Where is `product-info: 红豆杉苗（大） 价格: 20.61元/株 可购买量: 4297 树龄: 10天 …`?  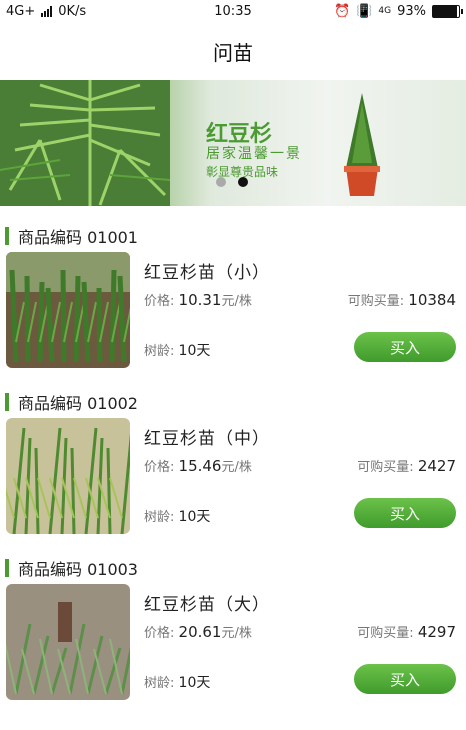 product-info: 红豆杉苗（大） 价格: 20.61元/株 可购买量: 4297 树龄: 10天 … is located at coordinates (305, 644).